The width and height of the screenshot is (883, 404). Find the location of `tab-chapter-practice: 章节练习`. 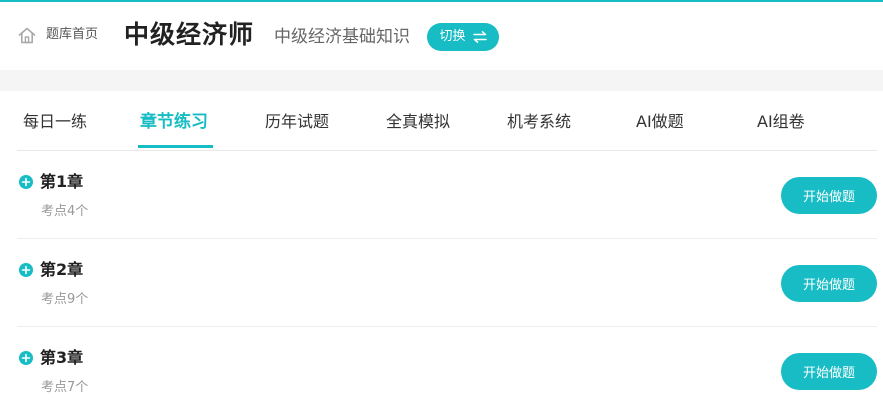

tab-chapter-practice: 章节练习 is located at coordinates (174, 122).